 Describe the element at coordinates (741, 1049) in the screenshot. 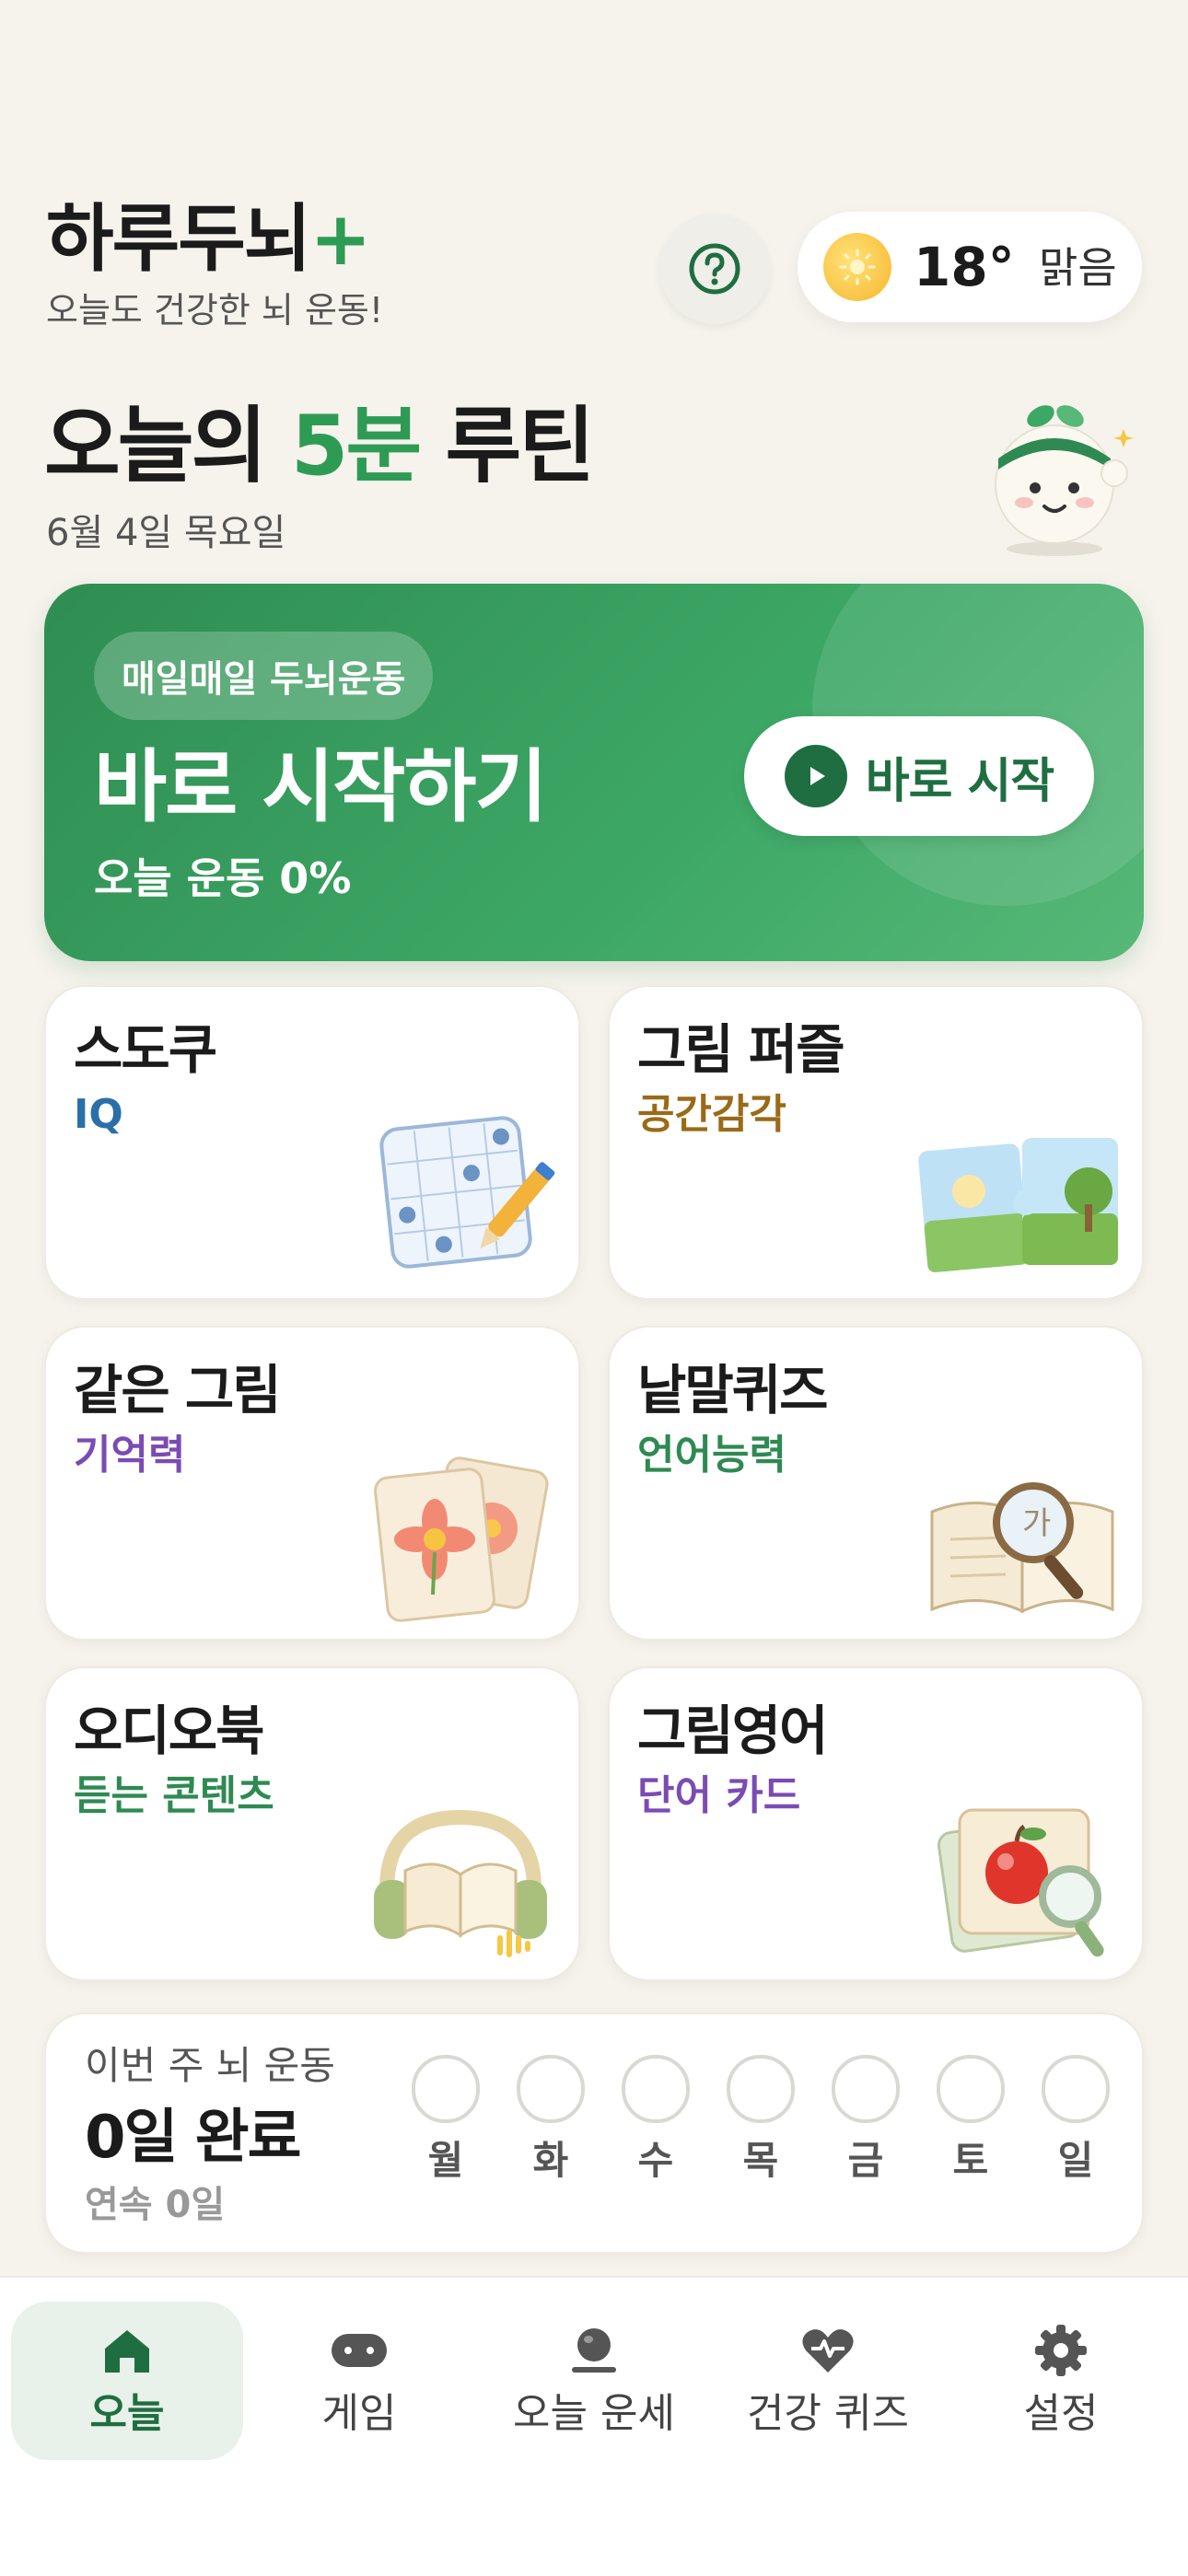

I see `card-title: 그림 퍼즐` at that location.